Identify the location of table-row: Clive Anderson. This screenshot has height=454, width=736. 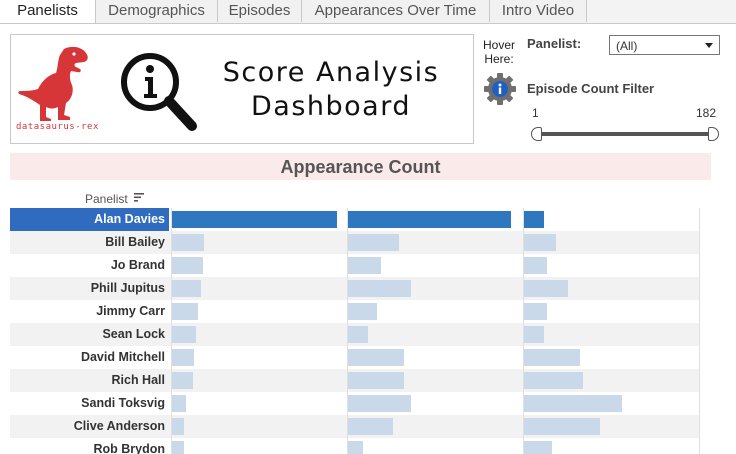
(354, 426).